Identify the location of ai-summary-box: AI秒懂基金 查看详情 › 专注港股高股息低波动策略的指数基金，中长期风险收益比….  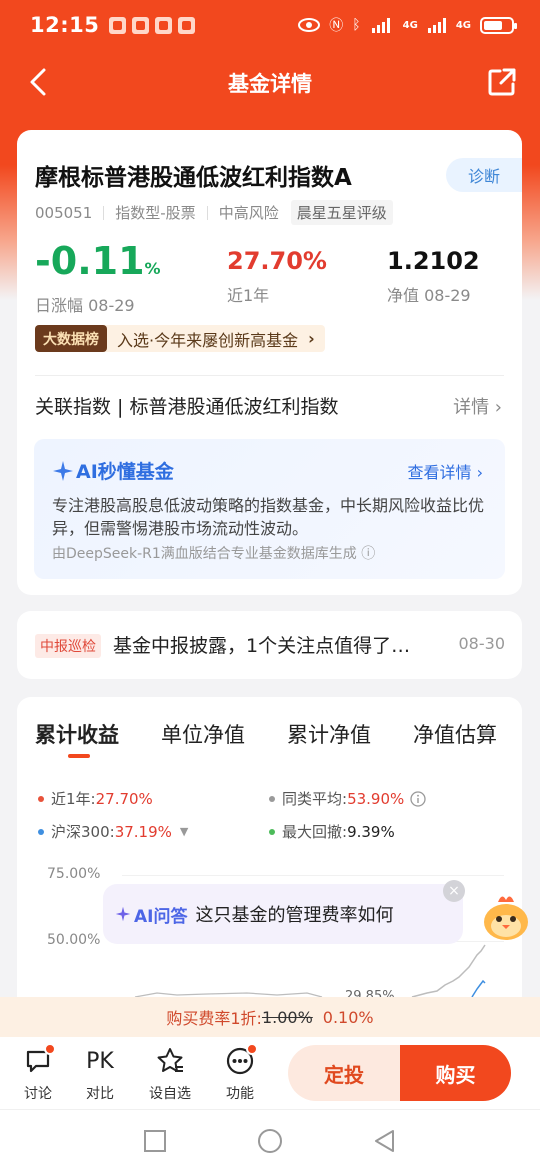
(269, 509).